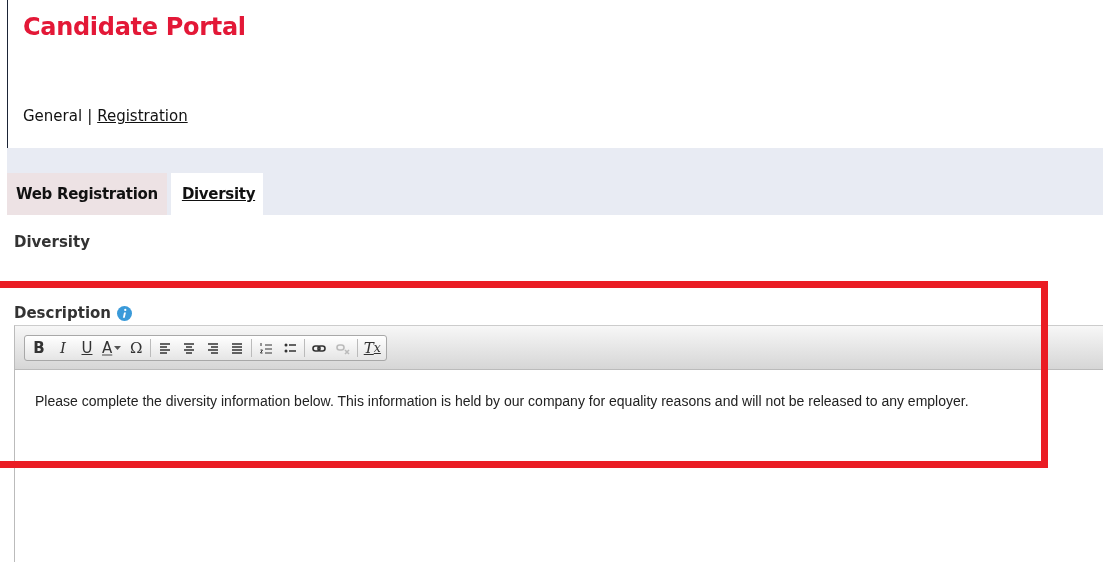  I want to click on editor-text: Please complete the diversity information below. This information is held by our company for equality reasons and will not be released to any employer., so click(502, 401).